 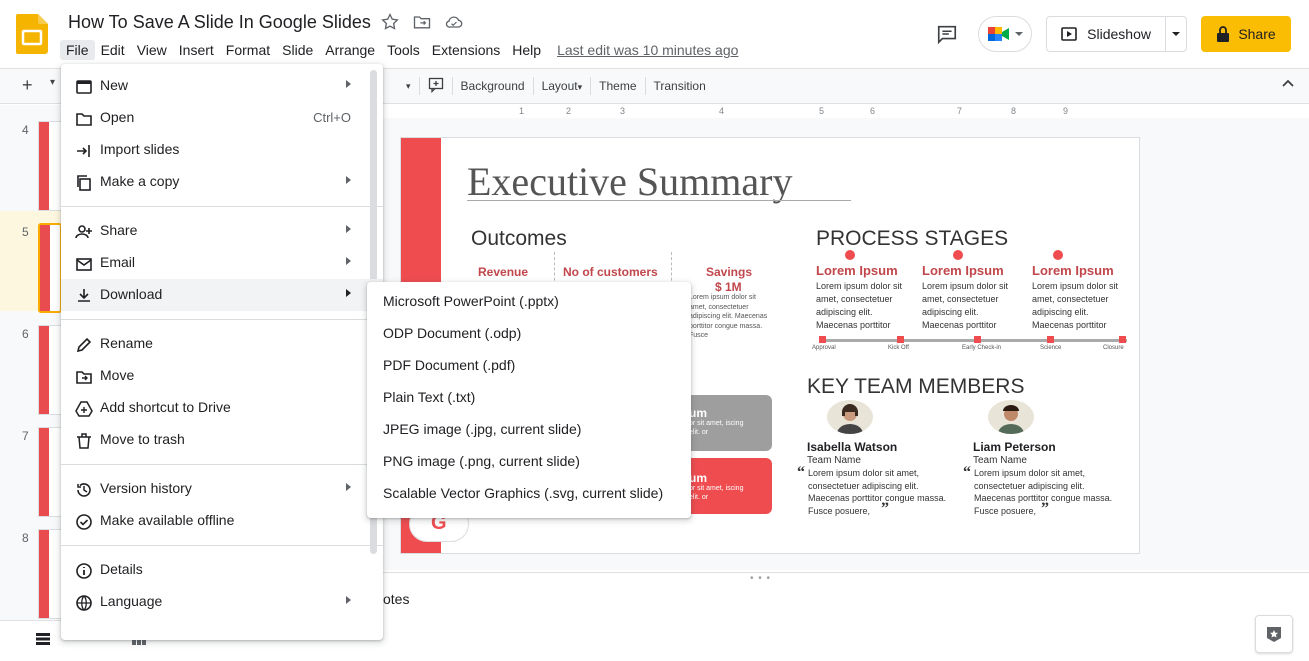 I want to click on submenu-item-label: PNG image (.png, current slide), so click(x=481, y=461).